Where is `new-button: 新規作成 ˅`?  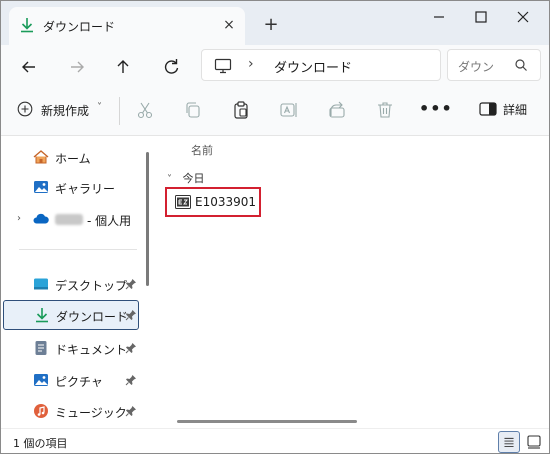
new-button: 新規作成 ˅ is located at coordinates (61, 110).